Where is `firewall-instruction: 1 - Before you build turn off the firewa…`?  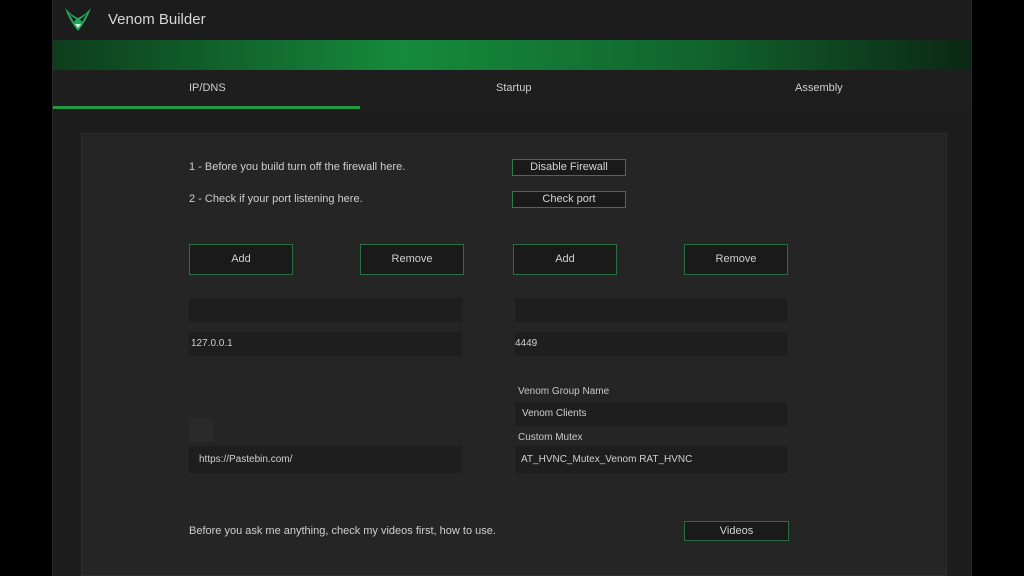 firewall-instruction: 1 - Before you build turn off the firewa… is located at coordinates (297, 167).